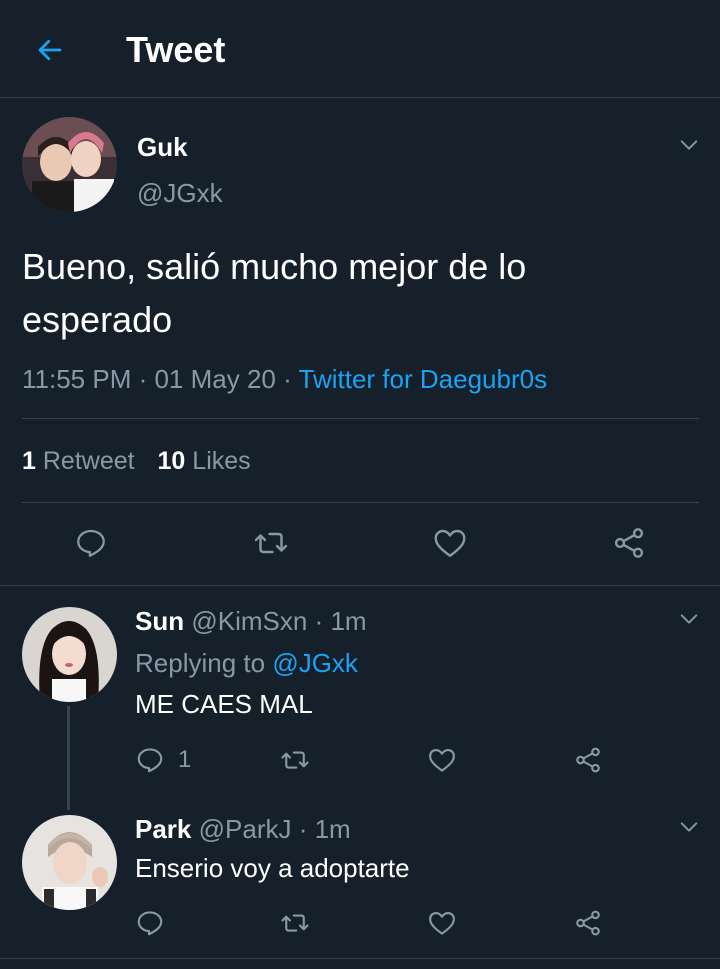 This screenshot has height=969, width=720. Describe the element at coordinates (204, 663) in the screenshot. I see `replying-to-label: Replying to` at that location.